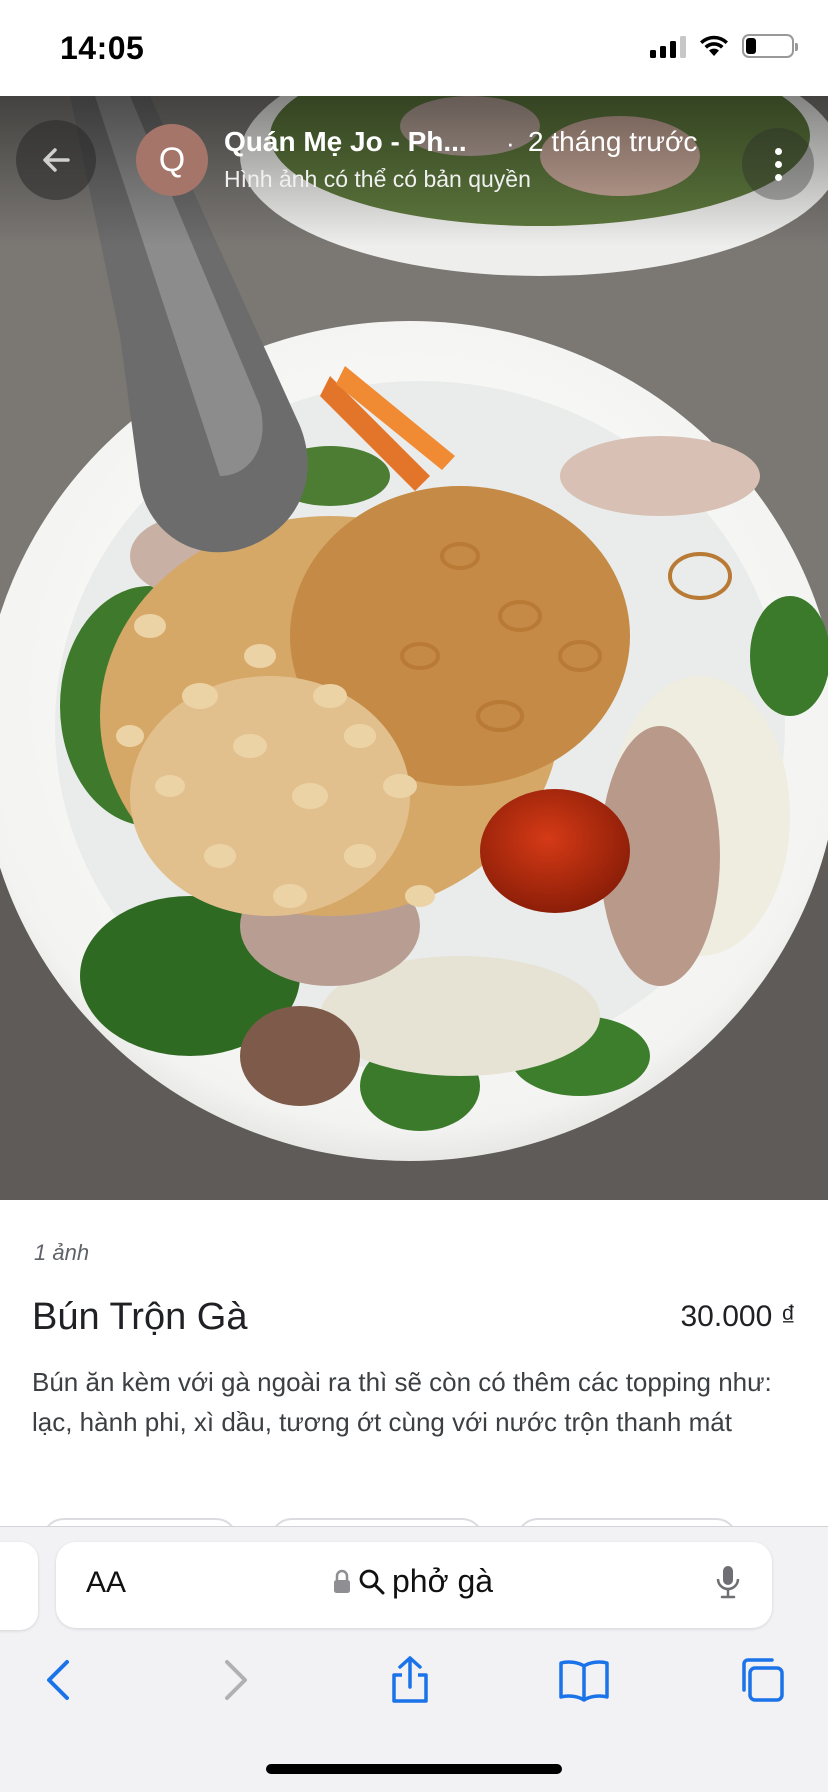 The height and width of the screenshot is (1792, 828). What do you see at coordinates (770, 46) in the screenshot?
I see `battery-icon` at bounding box center [770, 46].